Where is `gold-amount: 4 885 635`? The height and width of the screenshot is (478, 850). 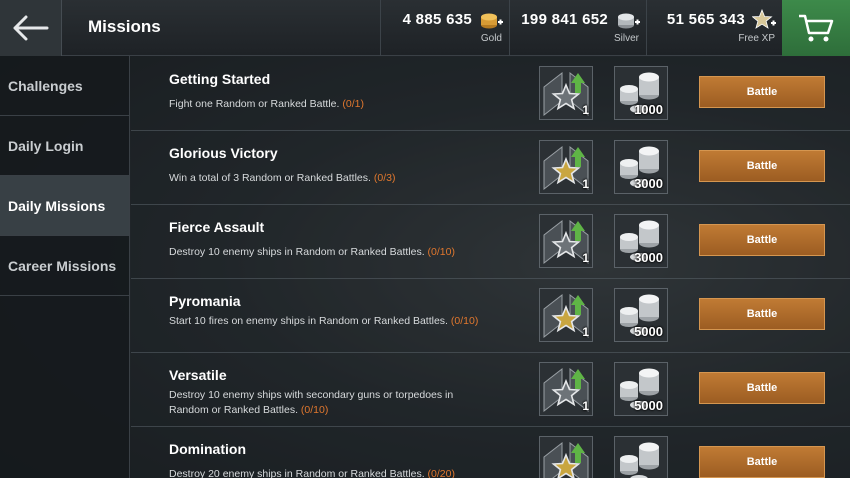
gold-amount: 4 885 635 is located at coordinates (437, 19).